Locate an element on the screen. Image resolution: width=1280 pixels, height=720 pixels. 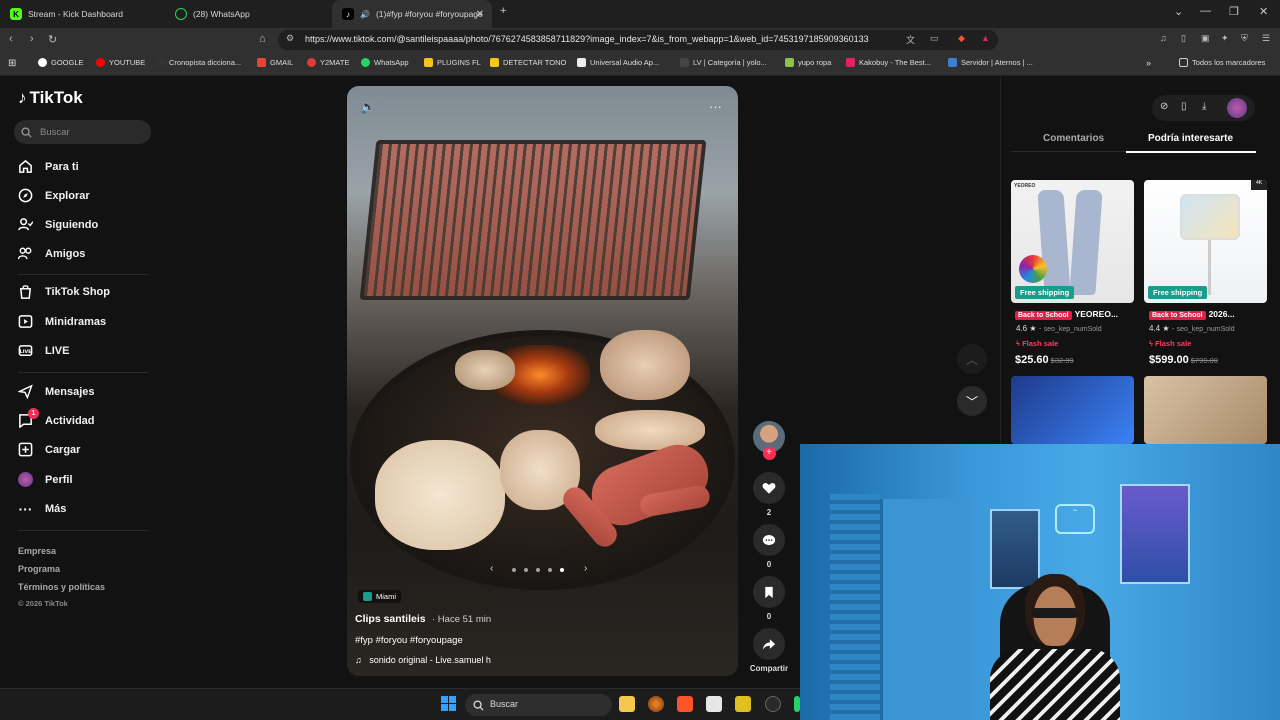
bookmark-plugins: PLUGINS FL is located at coordinates (452, 62).